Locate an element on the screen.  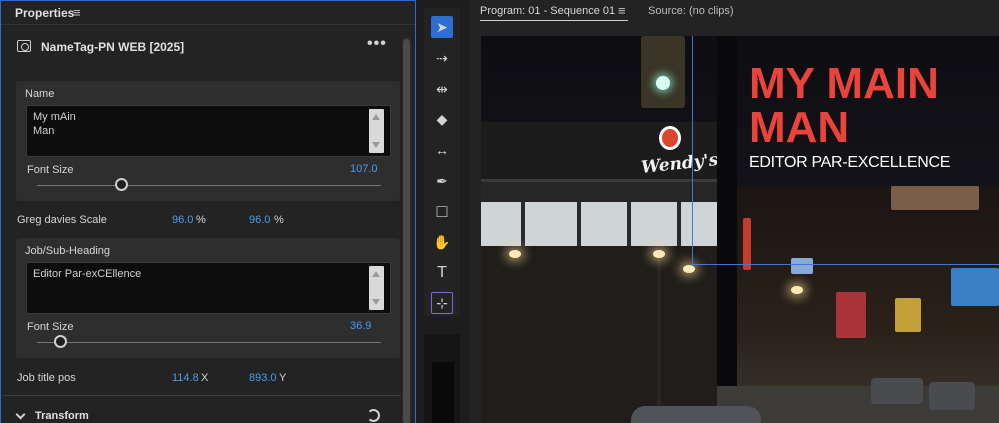
name-group-label: Name is located at coordinates (40, 94).